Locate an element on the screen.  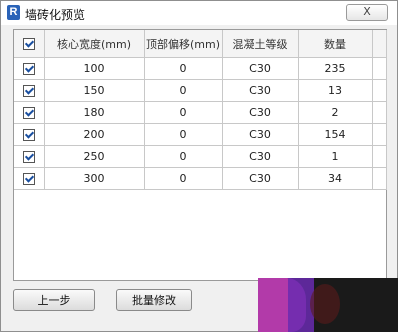
count-cell: 34 is located at coordinates (335, 178).